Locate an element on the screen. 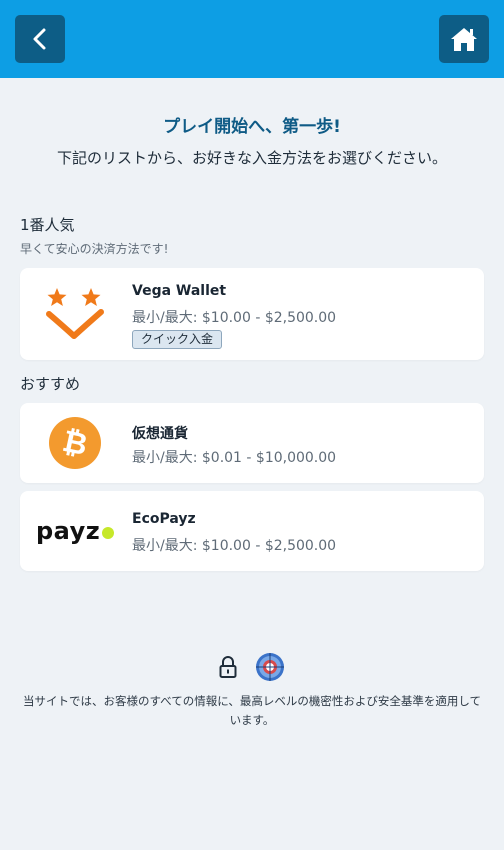 Image resolution: width=504 pixels, height=850 pixels. top-bar is located at coordinates (252, 39).